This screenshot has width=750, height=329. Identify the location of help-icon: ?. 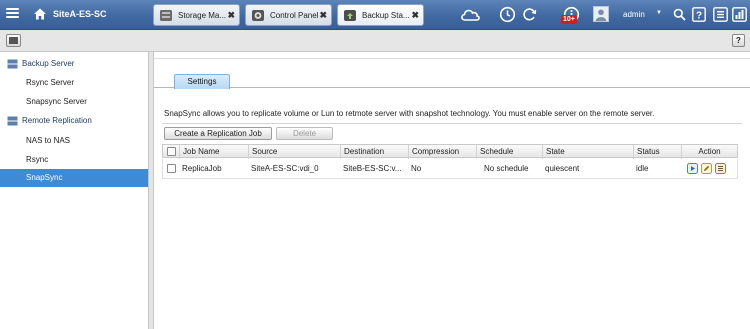
(699, 14).